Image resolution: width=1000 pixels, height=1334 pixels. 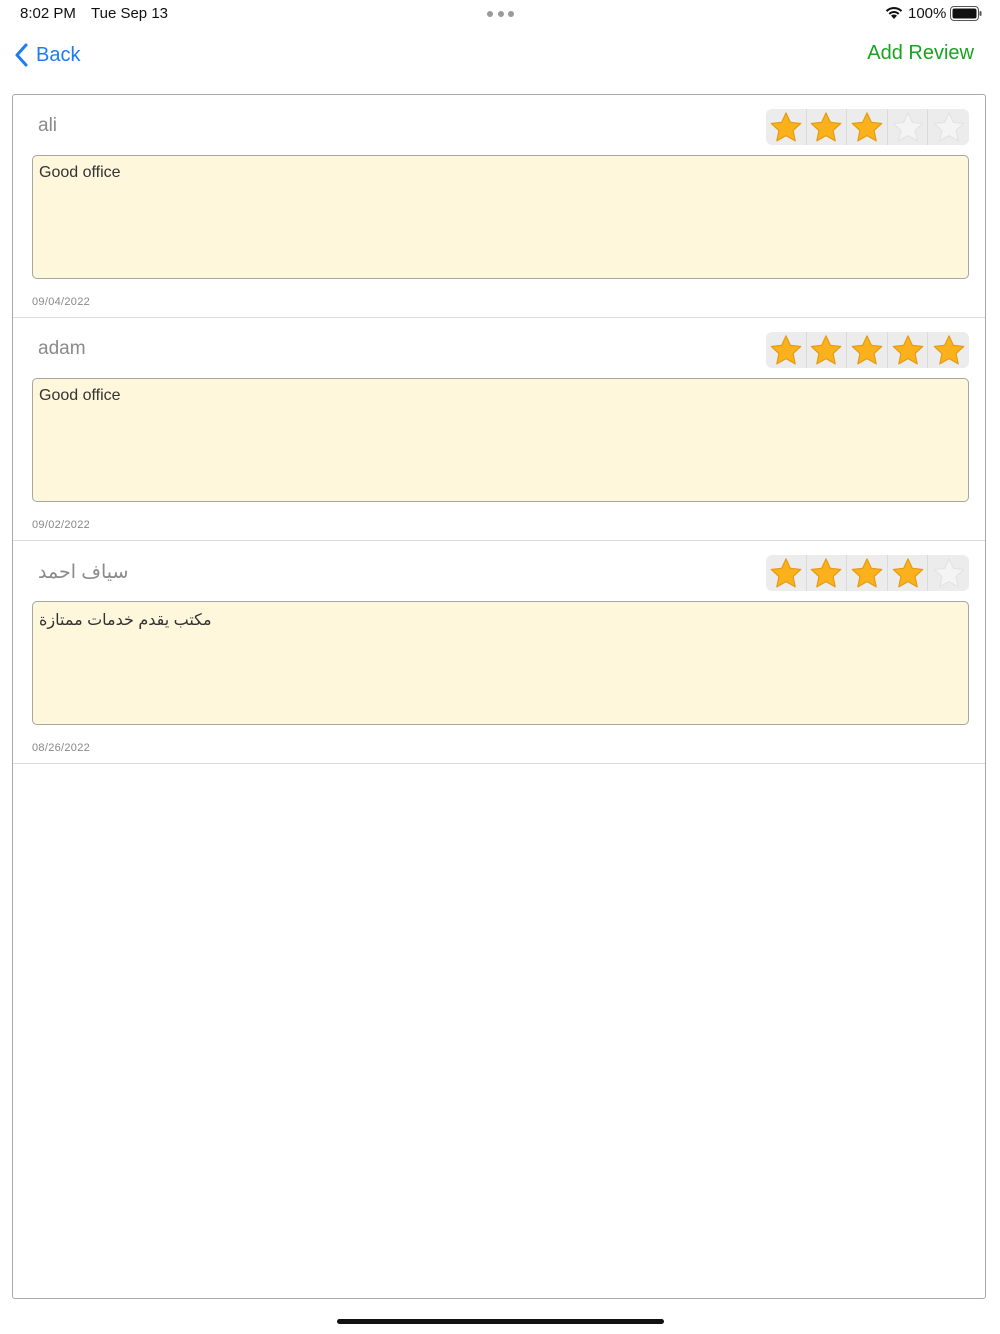 I want to click on reviewer-name: adam, so click(x=62, y=348).